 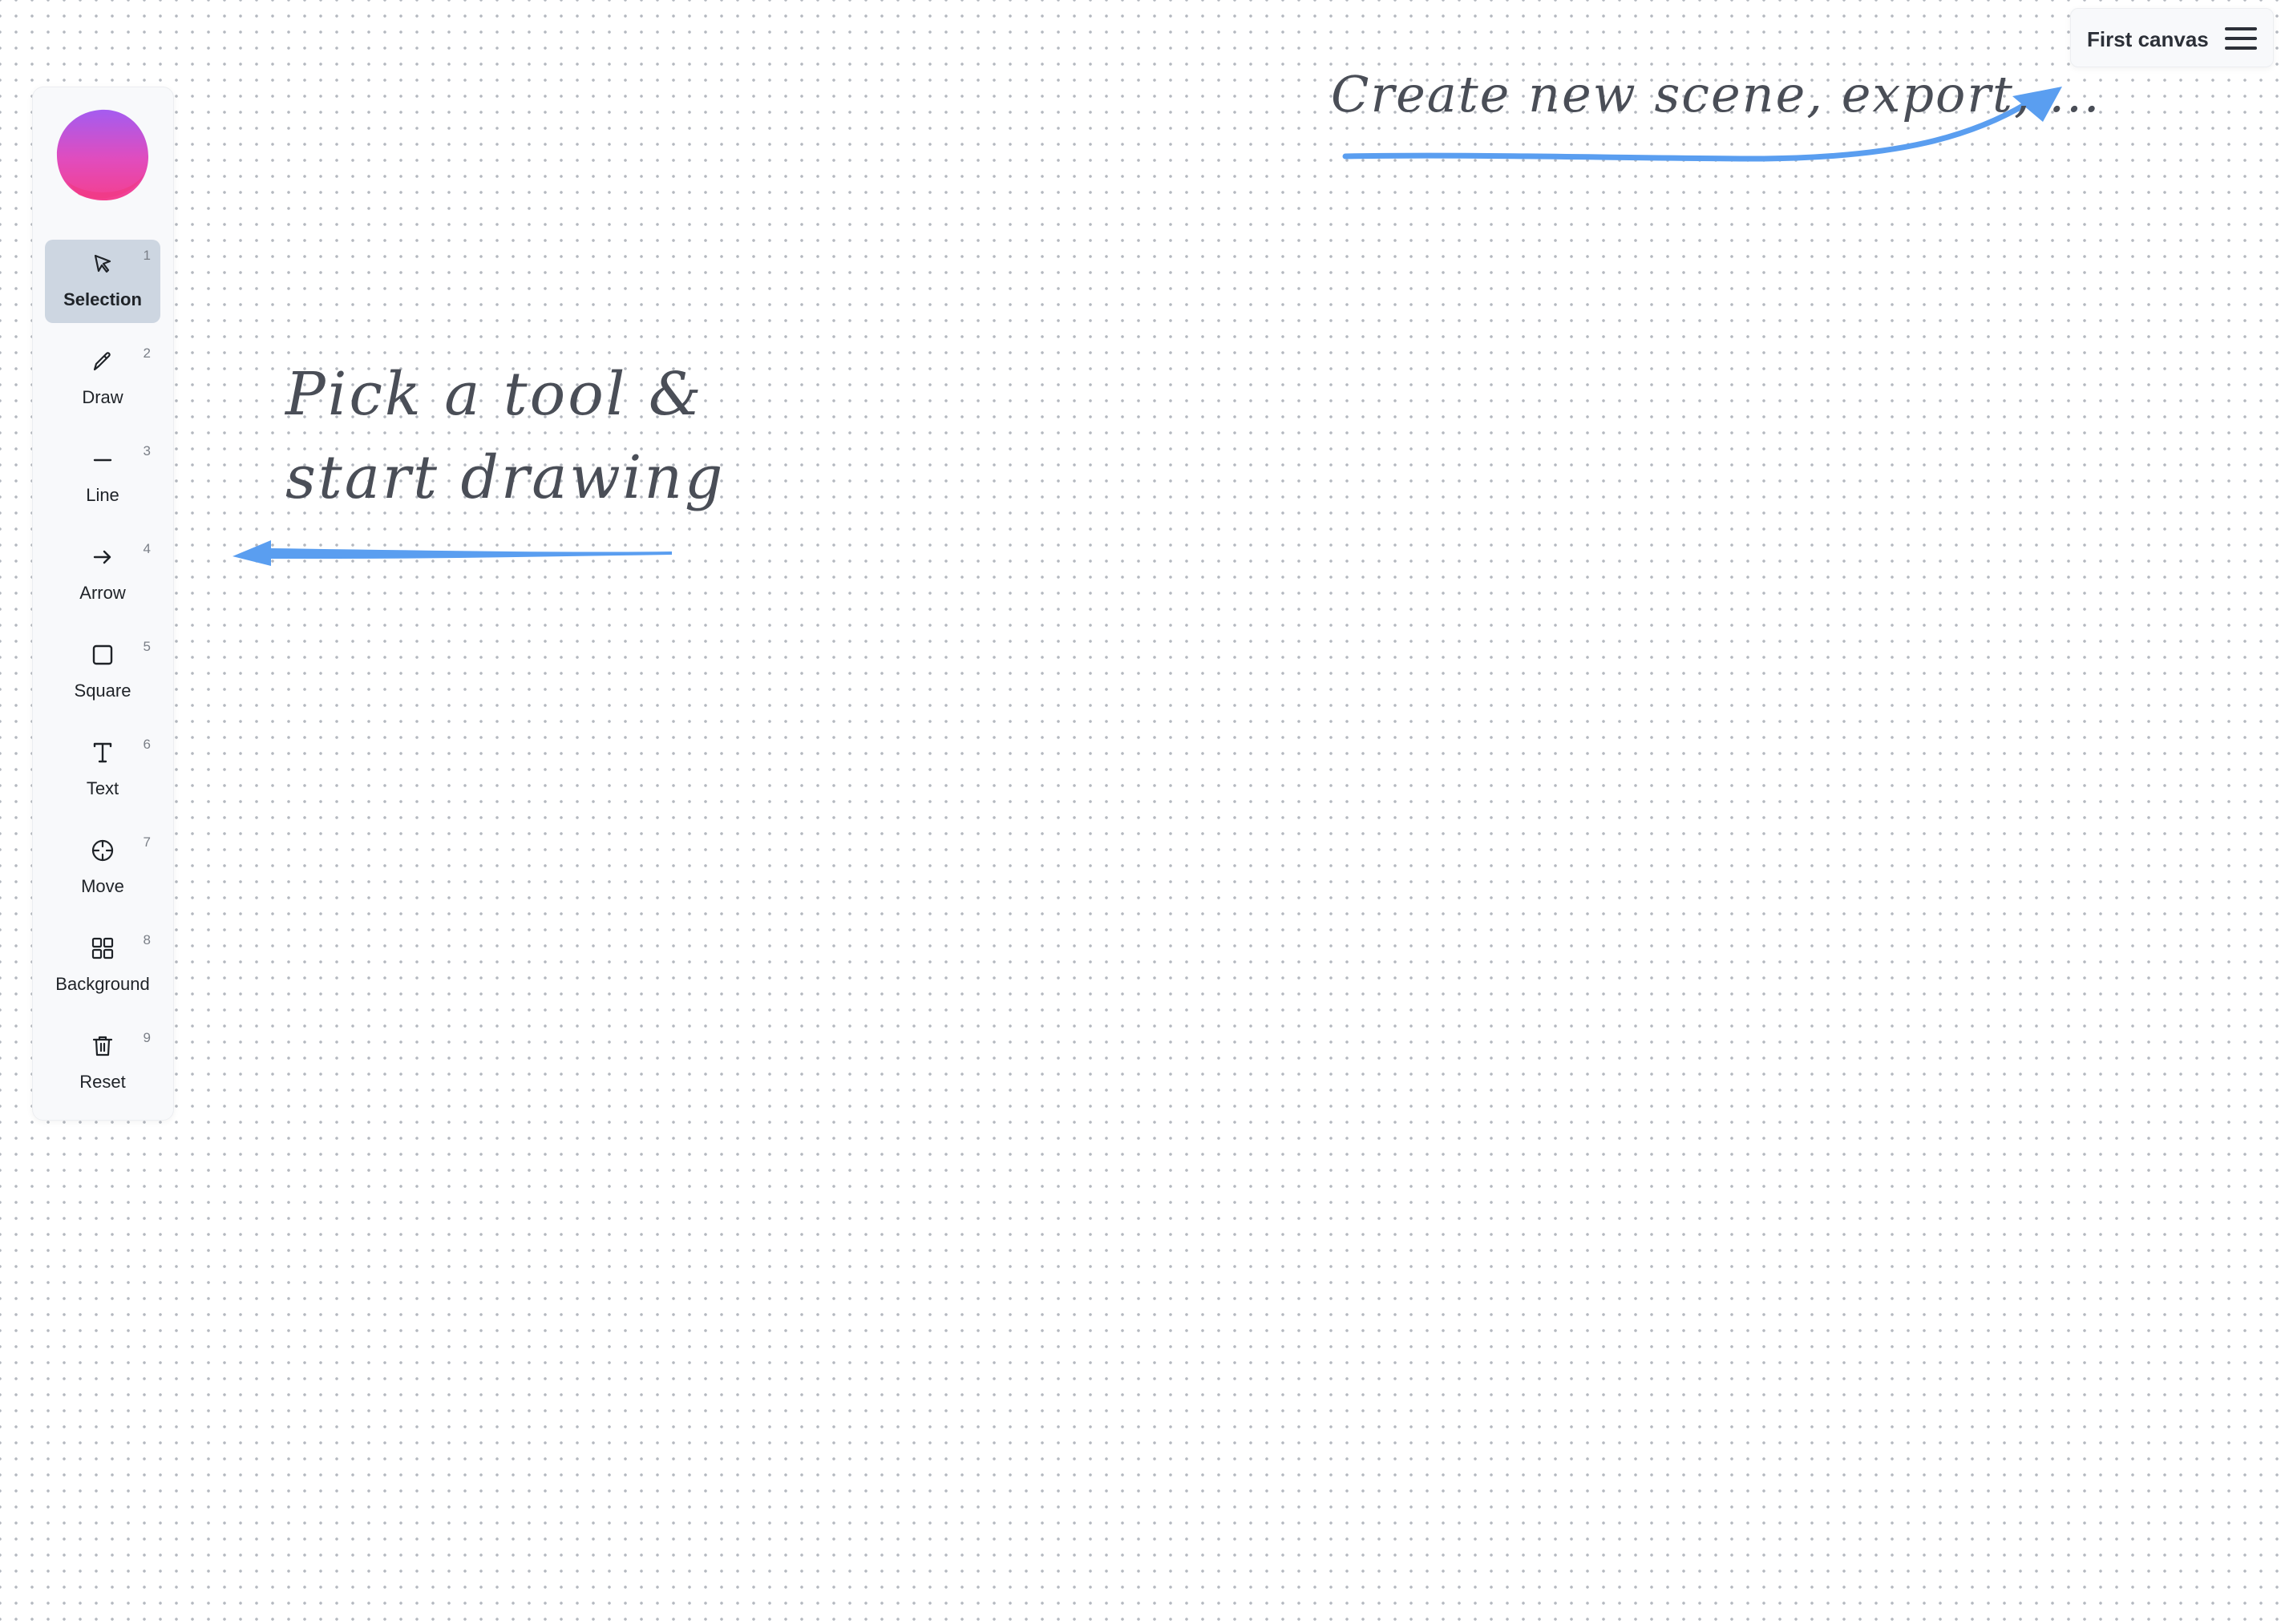 I want to click on hint-arrow-left, so click(x=453, y=553).